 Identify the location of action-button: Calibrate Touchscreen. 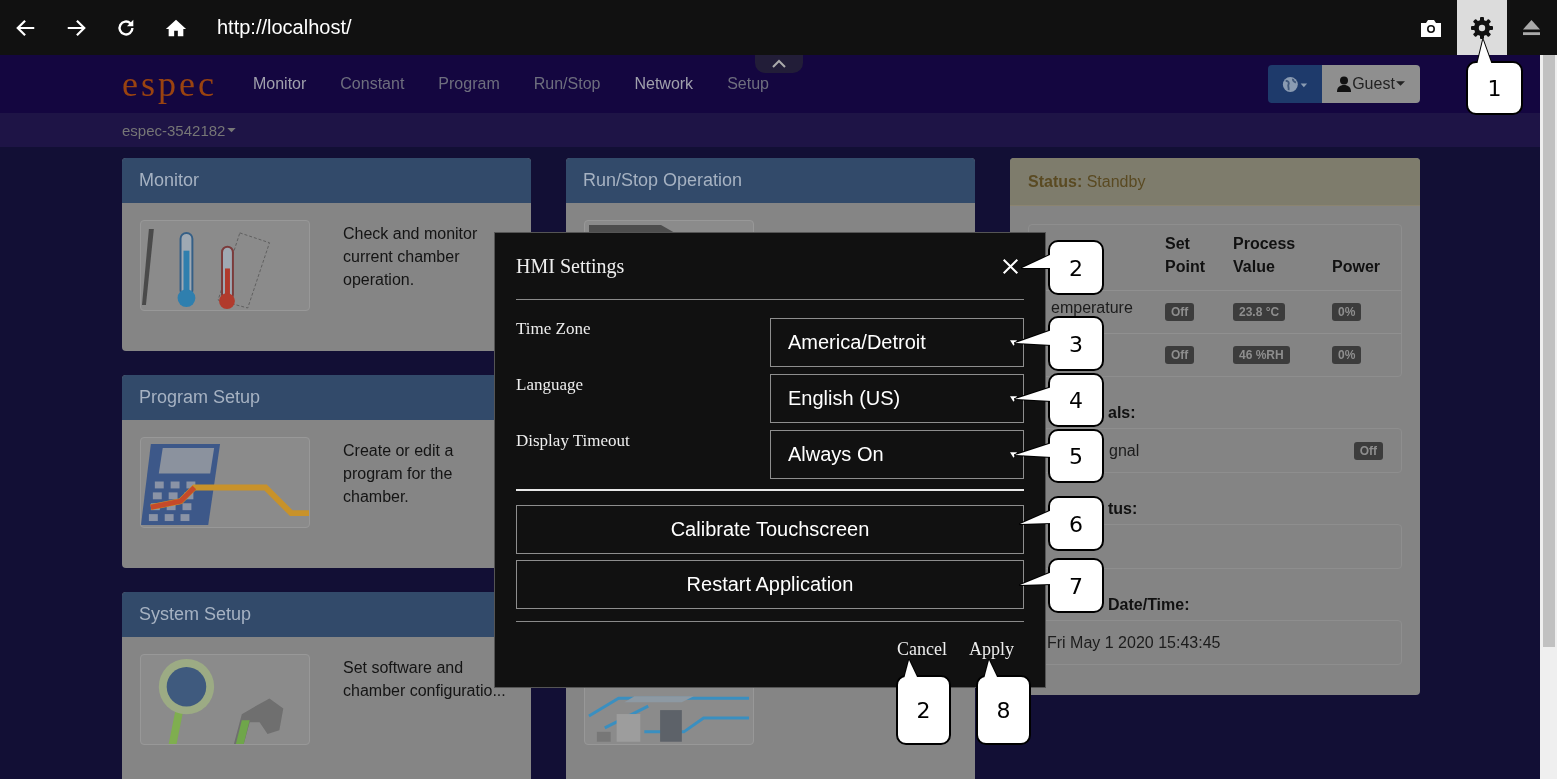
(770, 529).